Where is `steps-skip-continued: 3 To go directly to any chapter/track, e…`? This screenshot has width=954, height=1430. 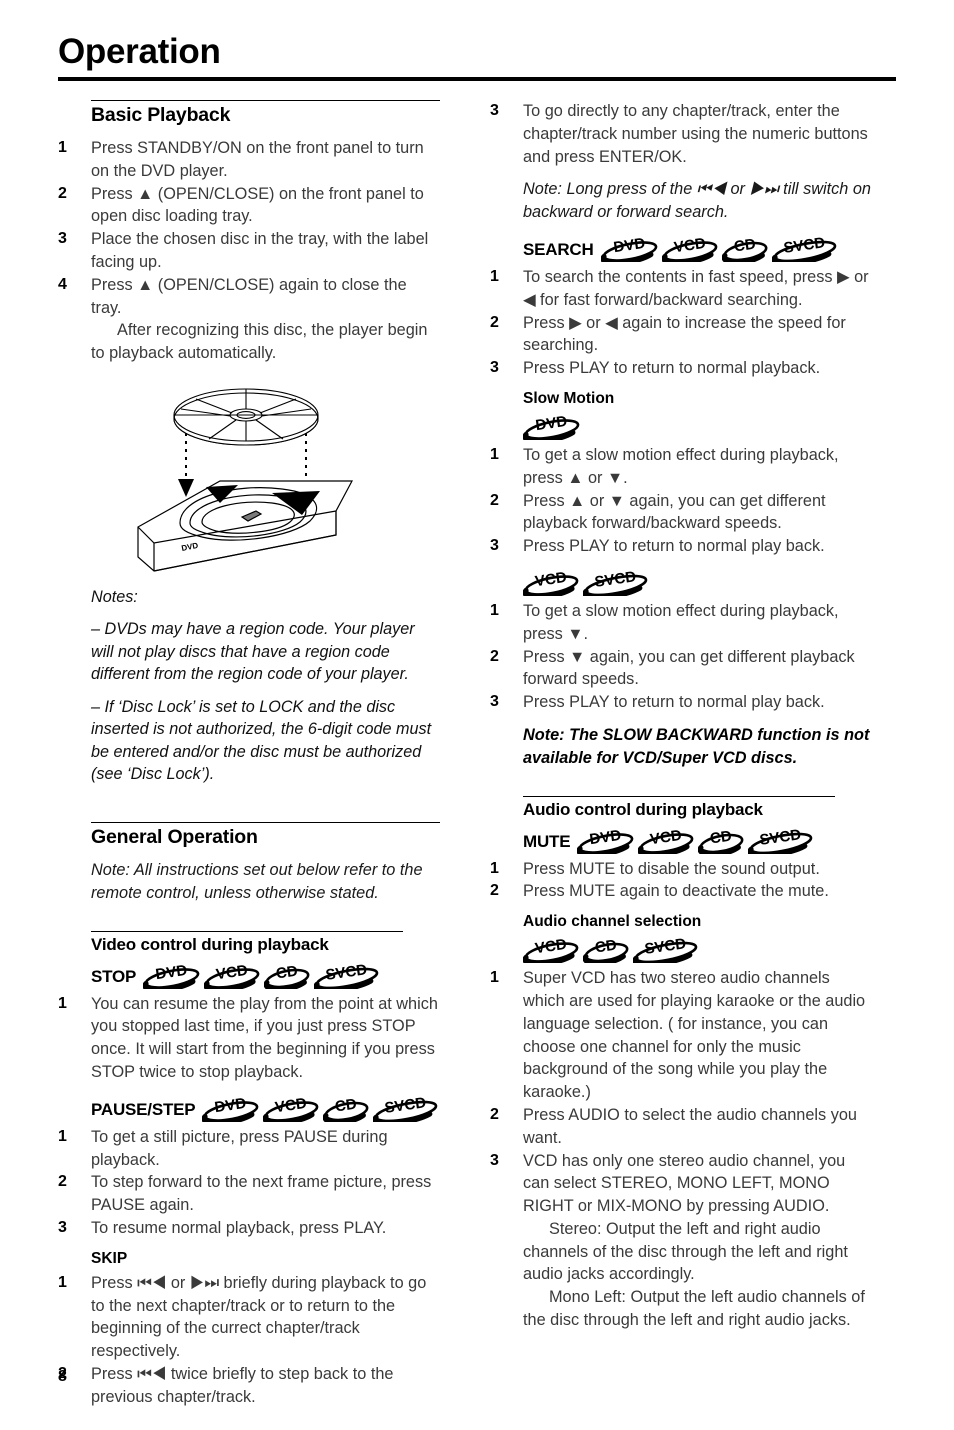 steps-skip-continued: 3 To go directly to any chapter/track, e… is located at coordinates (681, 134).